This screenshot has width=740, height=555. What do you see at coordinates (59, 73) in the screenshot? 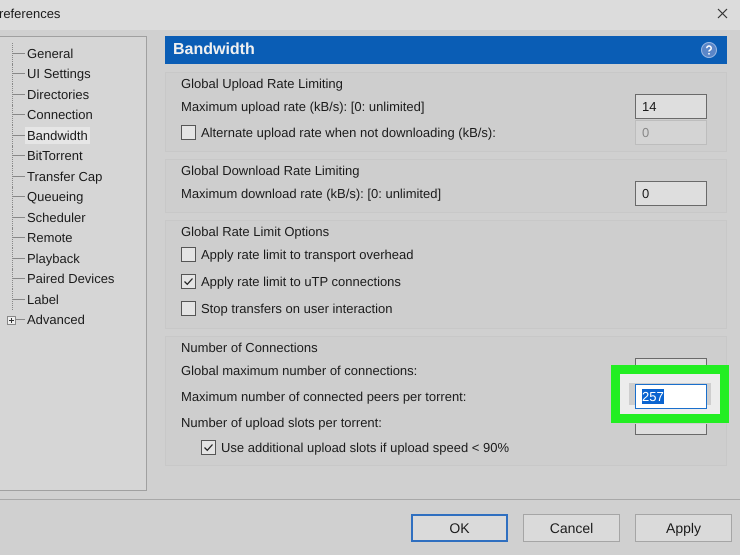
I see `tree-item: UI Settings` at bounding box center [59, 73].